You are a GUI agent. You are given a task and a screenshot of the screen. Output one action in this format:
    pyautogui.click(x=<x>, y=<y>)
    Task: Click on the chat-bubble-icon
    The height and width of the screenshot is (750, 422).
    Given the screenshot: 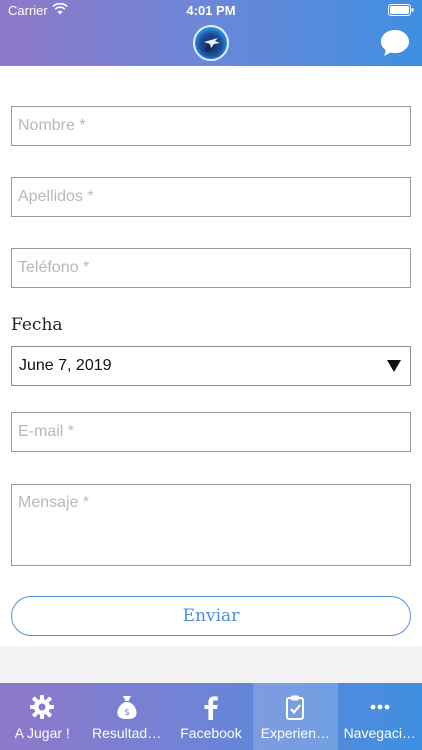 What is the action you would take?
    pyautogui.click(x=395, y=43)
    